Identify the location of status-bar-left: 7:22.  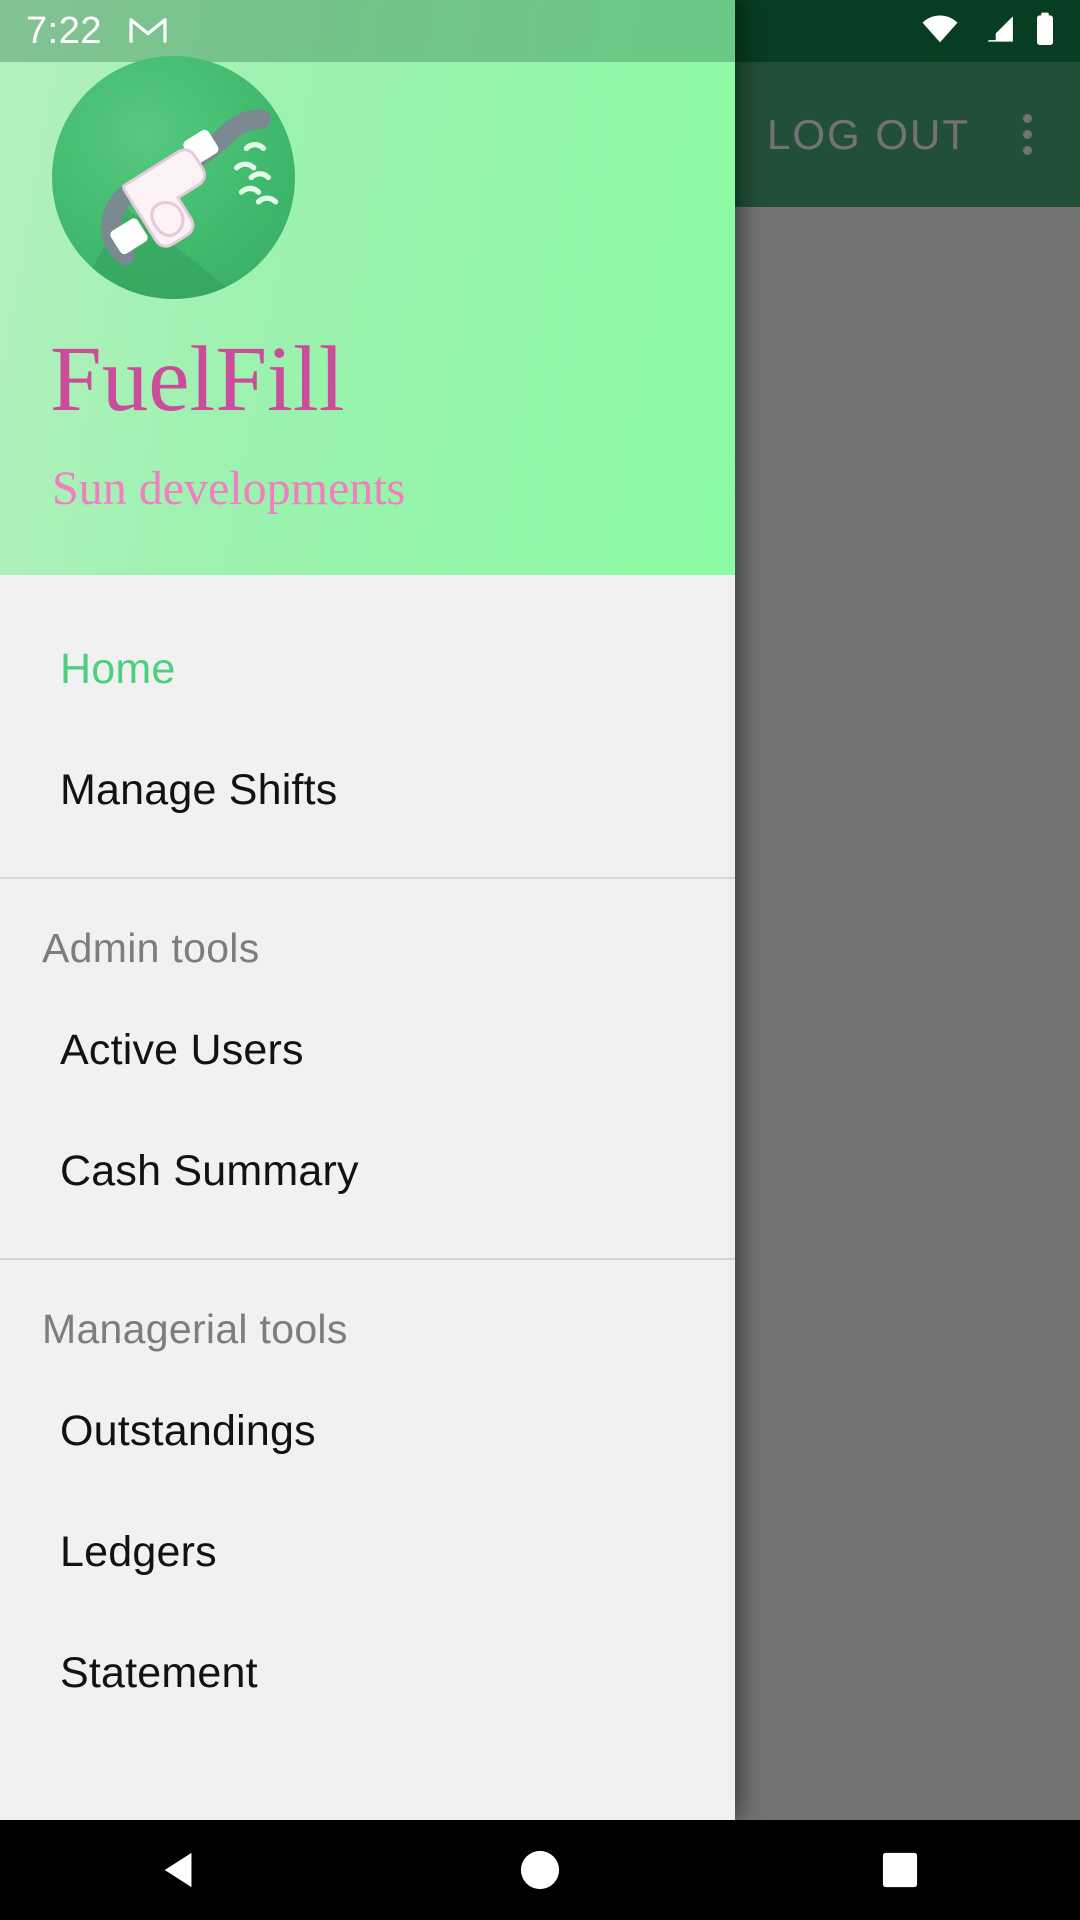
(367, 31).